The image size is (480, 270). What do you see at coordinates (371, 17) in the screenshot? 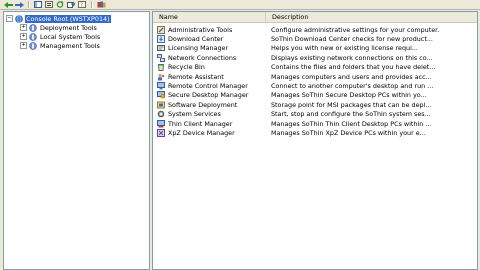
I see `column-header-description: Description` at bounding box center [371, 17].